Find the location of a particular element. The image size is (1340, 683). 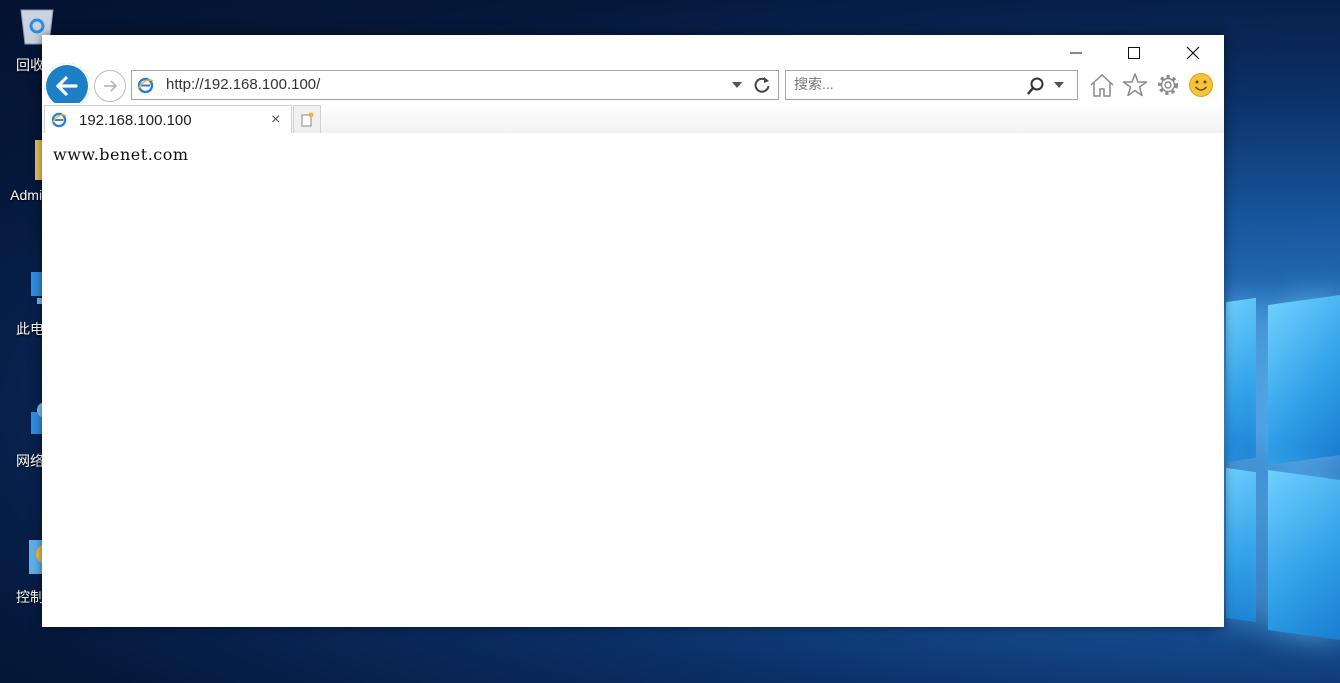

tab-strip: 192.168.100.100 × is located at coordinates (633, 118).